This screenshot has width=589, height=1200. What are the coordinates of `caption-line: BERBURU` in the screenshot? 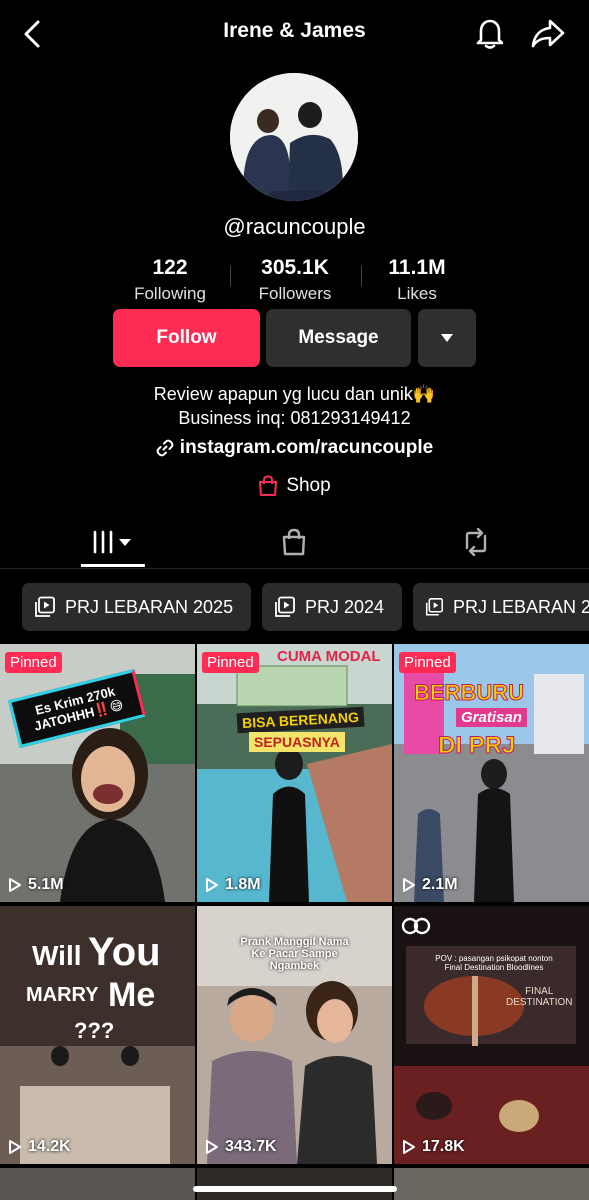 It's located at (469, 693).